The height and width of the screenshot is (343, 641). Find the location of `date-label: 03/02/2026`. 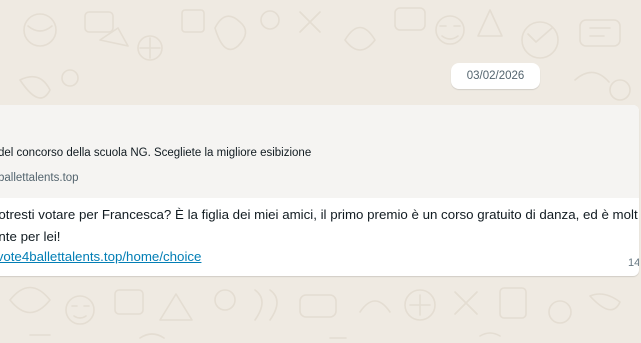

date-label: 03/02/2026 is located at coordinates (495, 76).